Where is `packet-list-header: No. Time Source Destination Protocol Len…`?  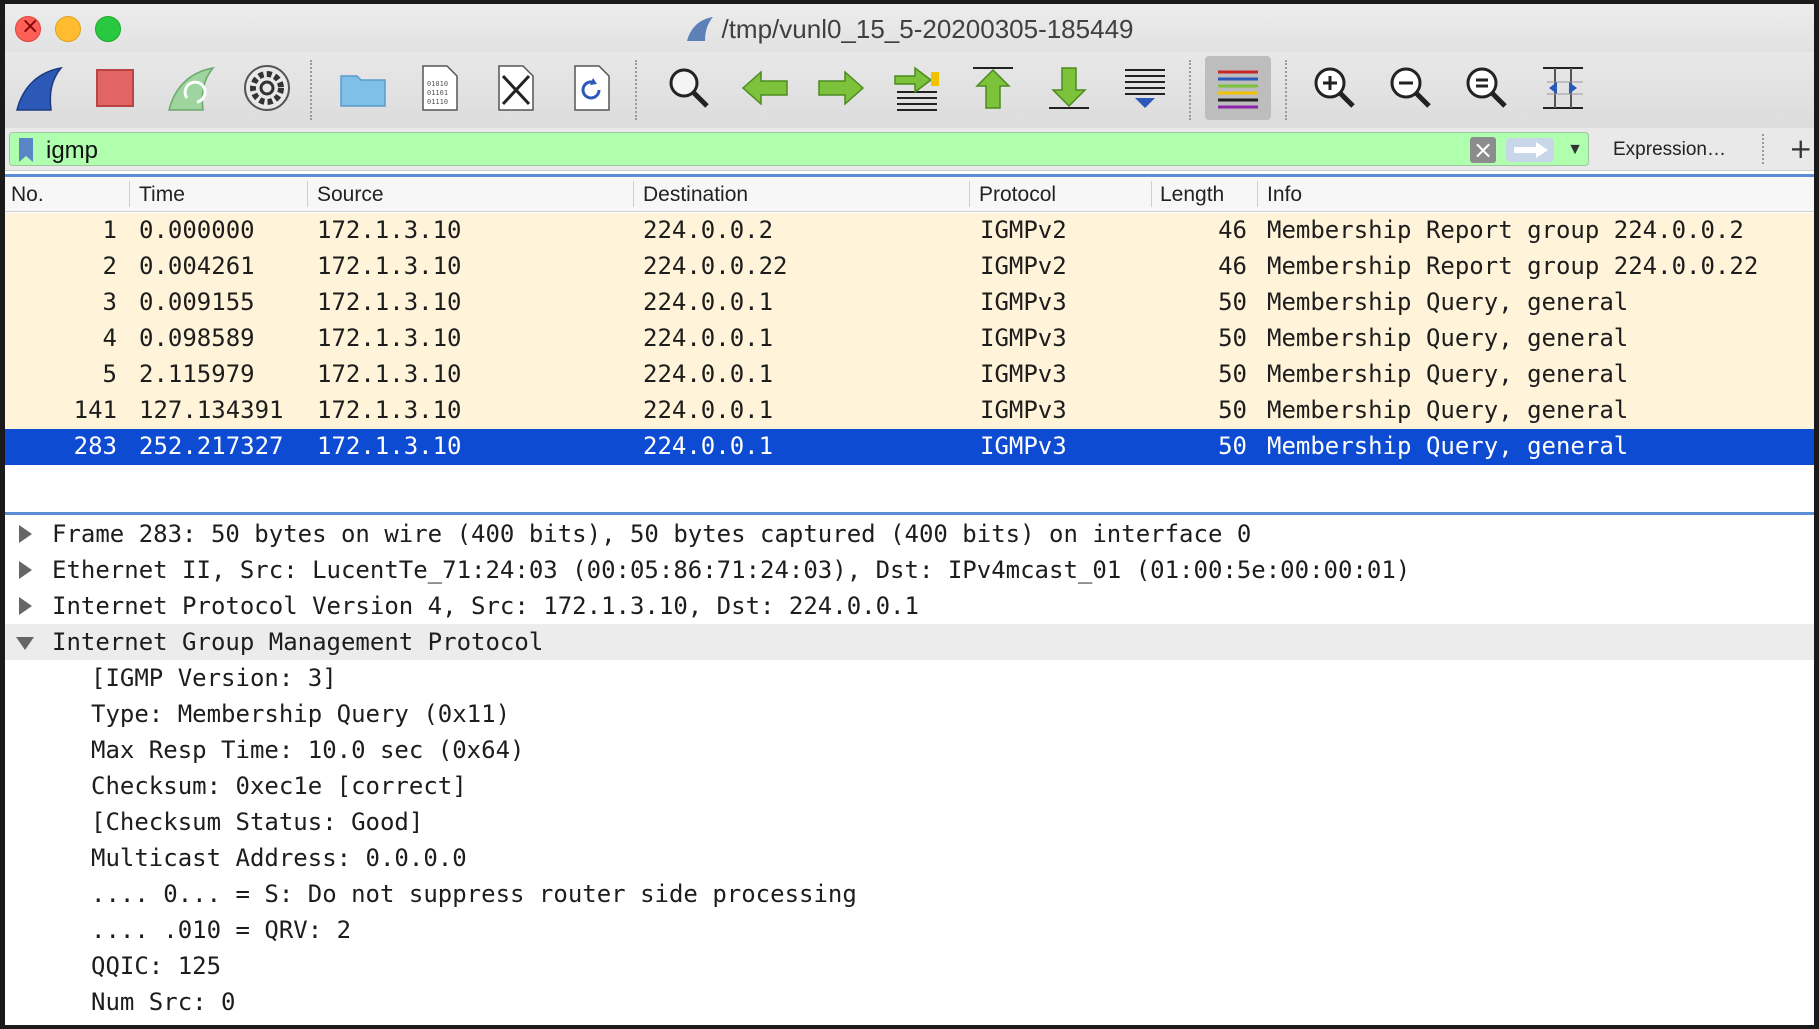 packet-list-header: No. Time Source Destination Protocol Len… is located at coordinates (909, 194).